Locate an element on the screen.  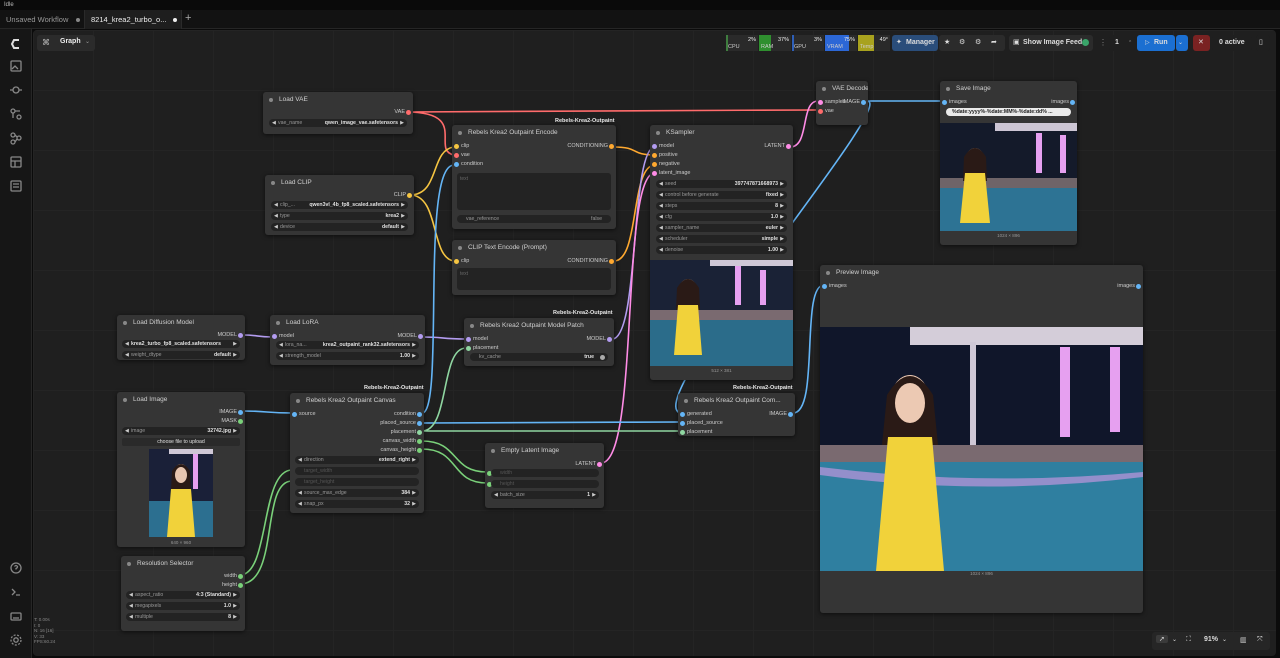
fit-view-icon: ⛶ is located at coordinates (1188, 640).